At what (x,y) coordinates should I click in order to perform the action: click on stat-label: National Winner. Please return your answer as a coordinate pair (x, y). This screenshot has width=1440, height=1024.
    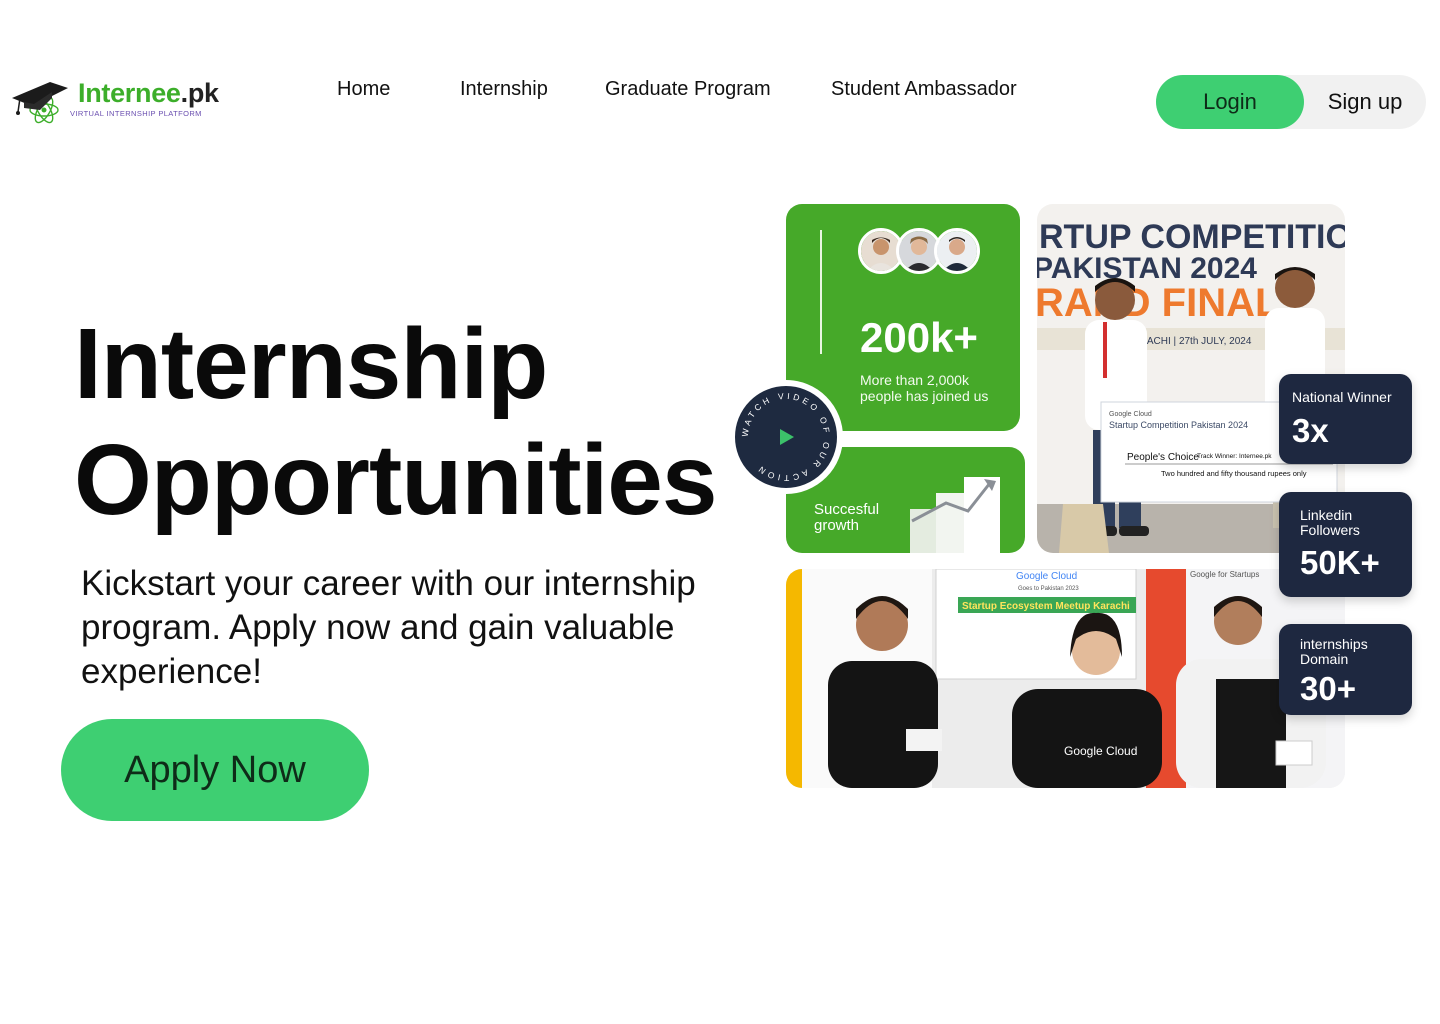
    Looking at the image, I should click on (1342, 397).